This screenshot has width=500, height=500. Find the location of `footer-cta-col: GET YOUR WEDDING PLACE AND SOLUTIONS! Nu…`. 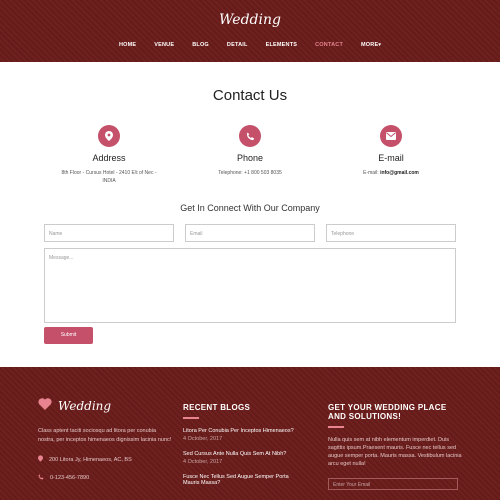

footer-cta-col: GET YOUR WEDDING PLACE AND SOLUTIONS! Nu… is located at coordinates (395, 446).